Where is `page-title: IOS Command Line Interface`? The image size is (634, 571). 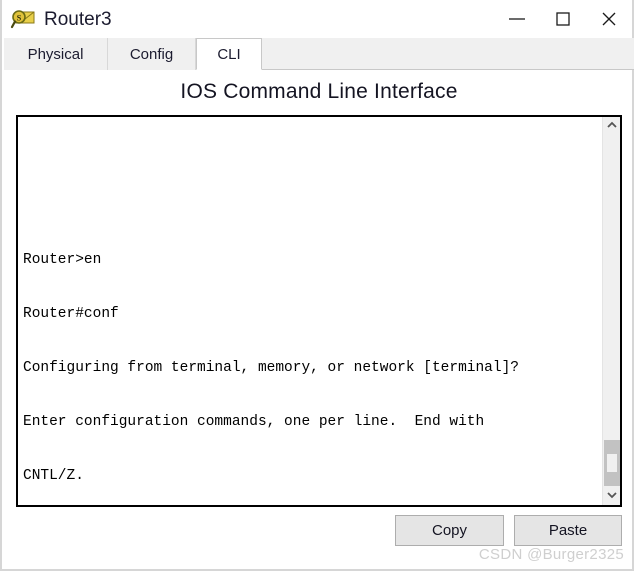
page-title: IOS Command Line Interface is located at coordinates (319, 91).